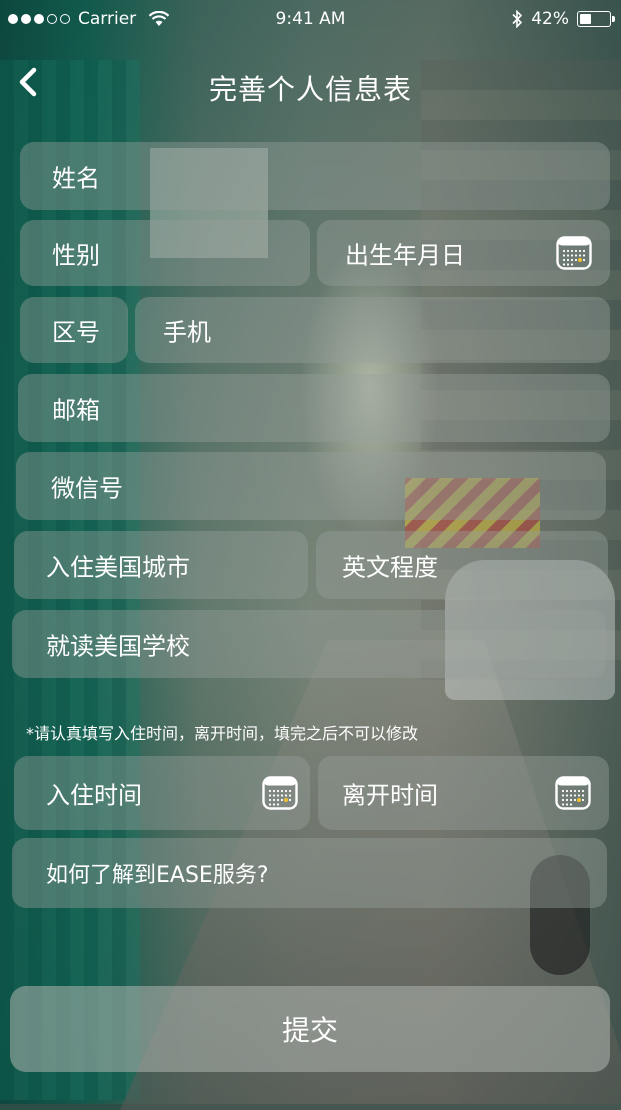 This screenshot has width=621, height=1110. Describe the element at coordinates (165, 253) in the screenshot. I see `gender-field: 性别` at that location.